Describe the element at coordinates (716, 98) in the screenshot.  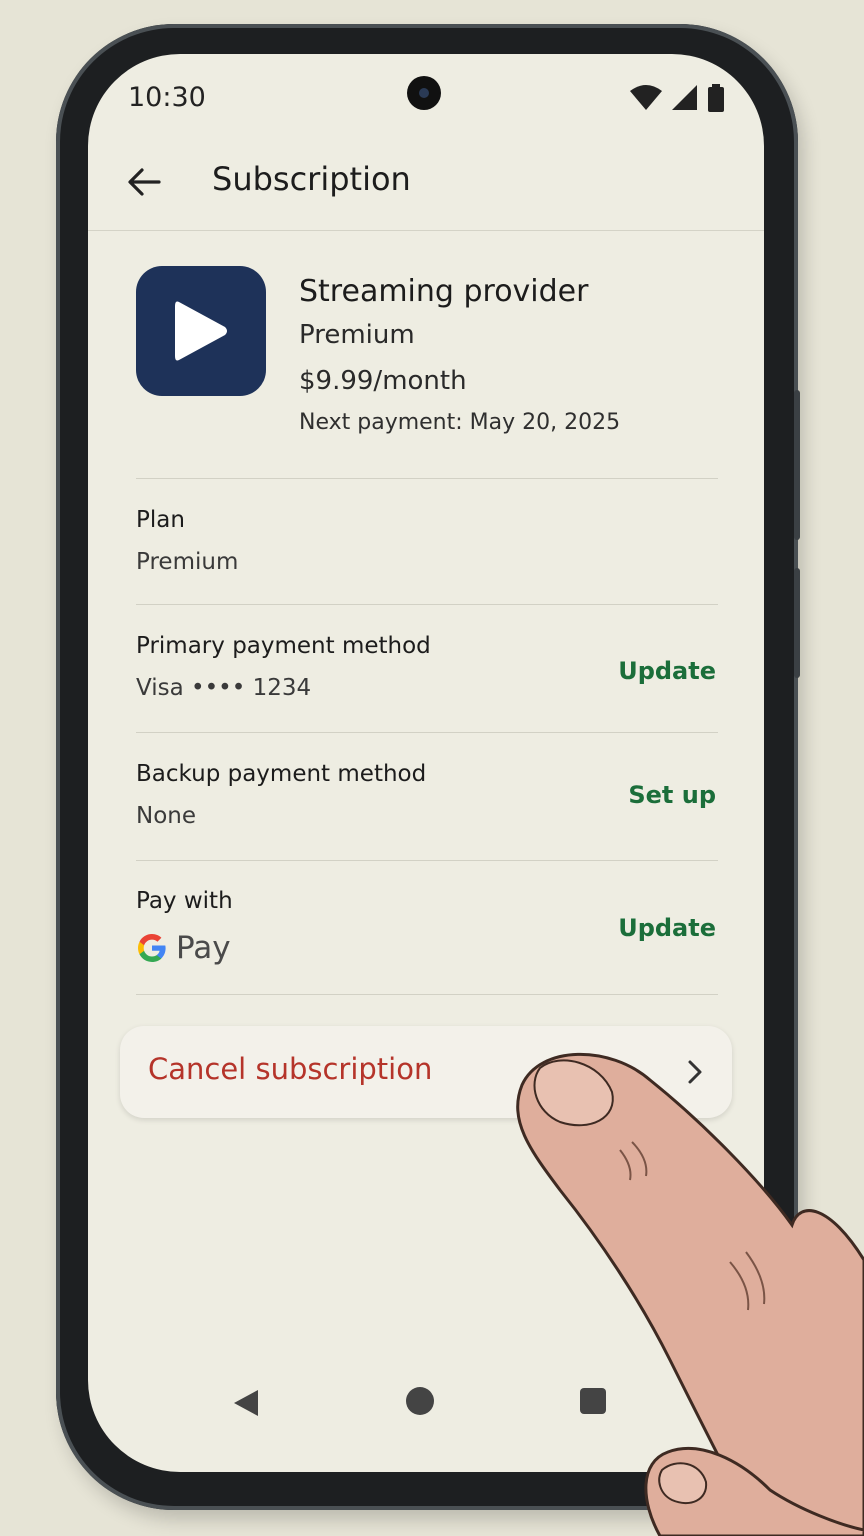
I see `battery-icon` at that location.